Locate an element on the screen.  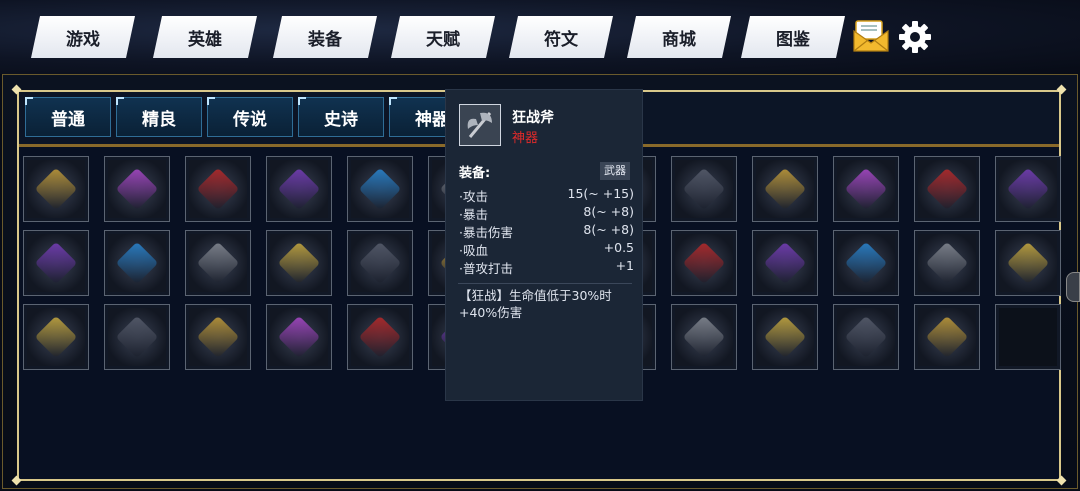
crossbow-icon is located at coordinates (704, 337).